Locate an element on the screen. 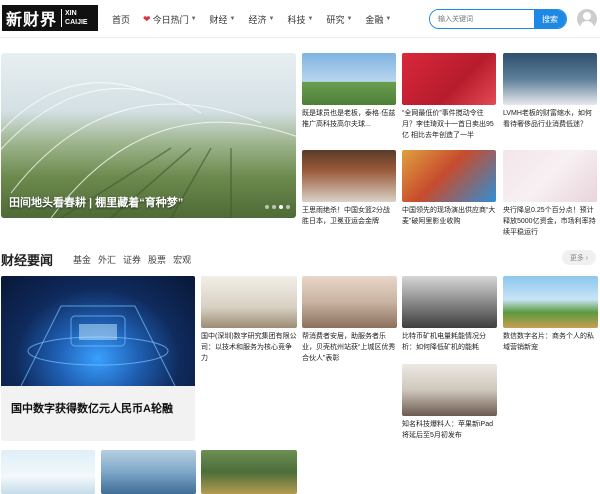 The height and width of the screenshot is (494, 600). search-button: 搜索 is located at coordinates (550, 19).